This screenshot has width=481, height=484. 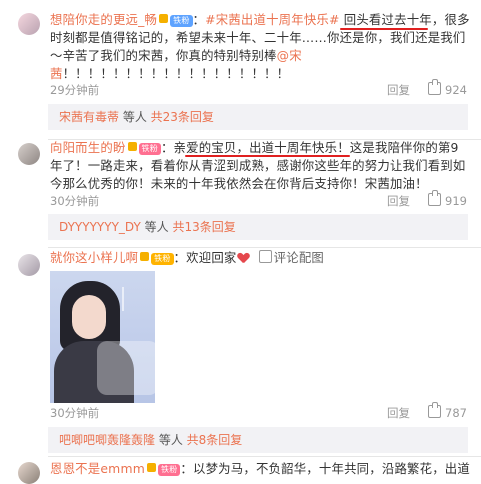 I want to click on comment-pic-label: 评论配图, so click(x=299, y=257).